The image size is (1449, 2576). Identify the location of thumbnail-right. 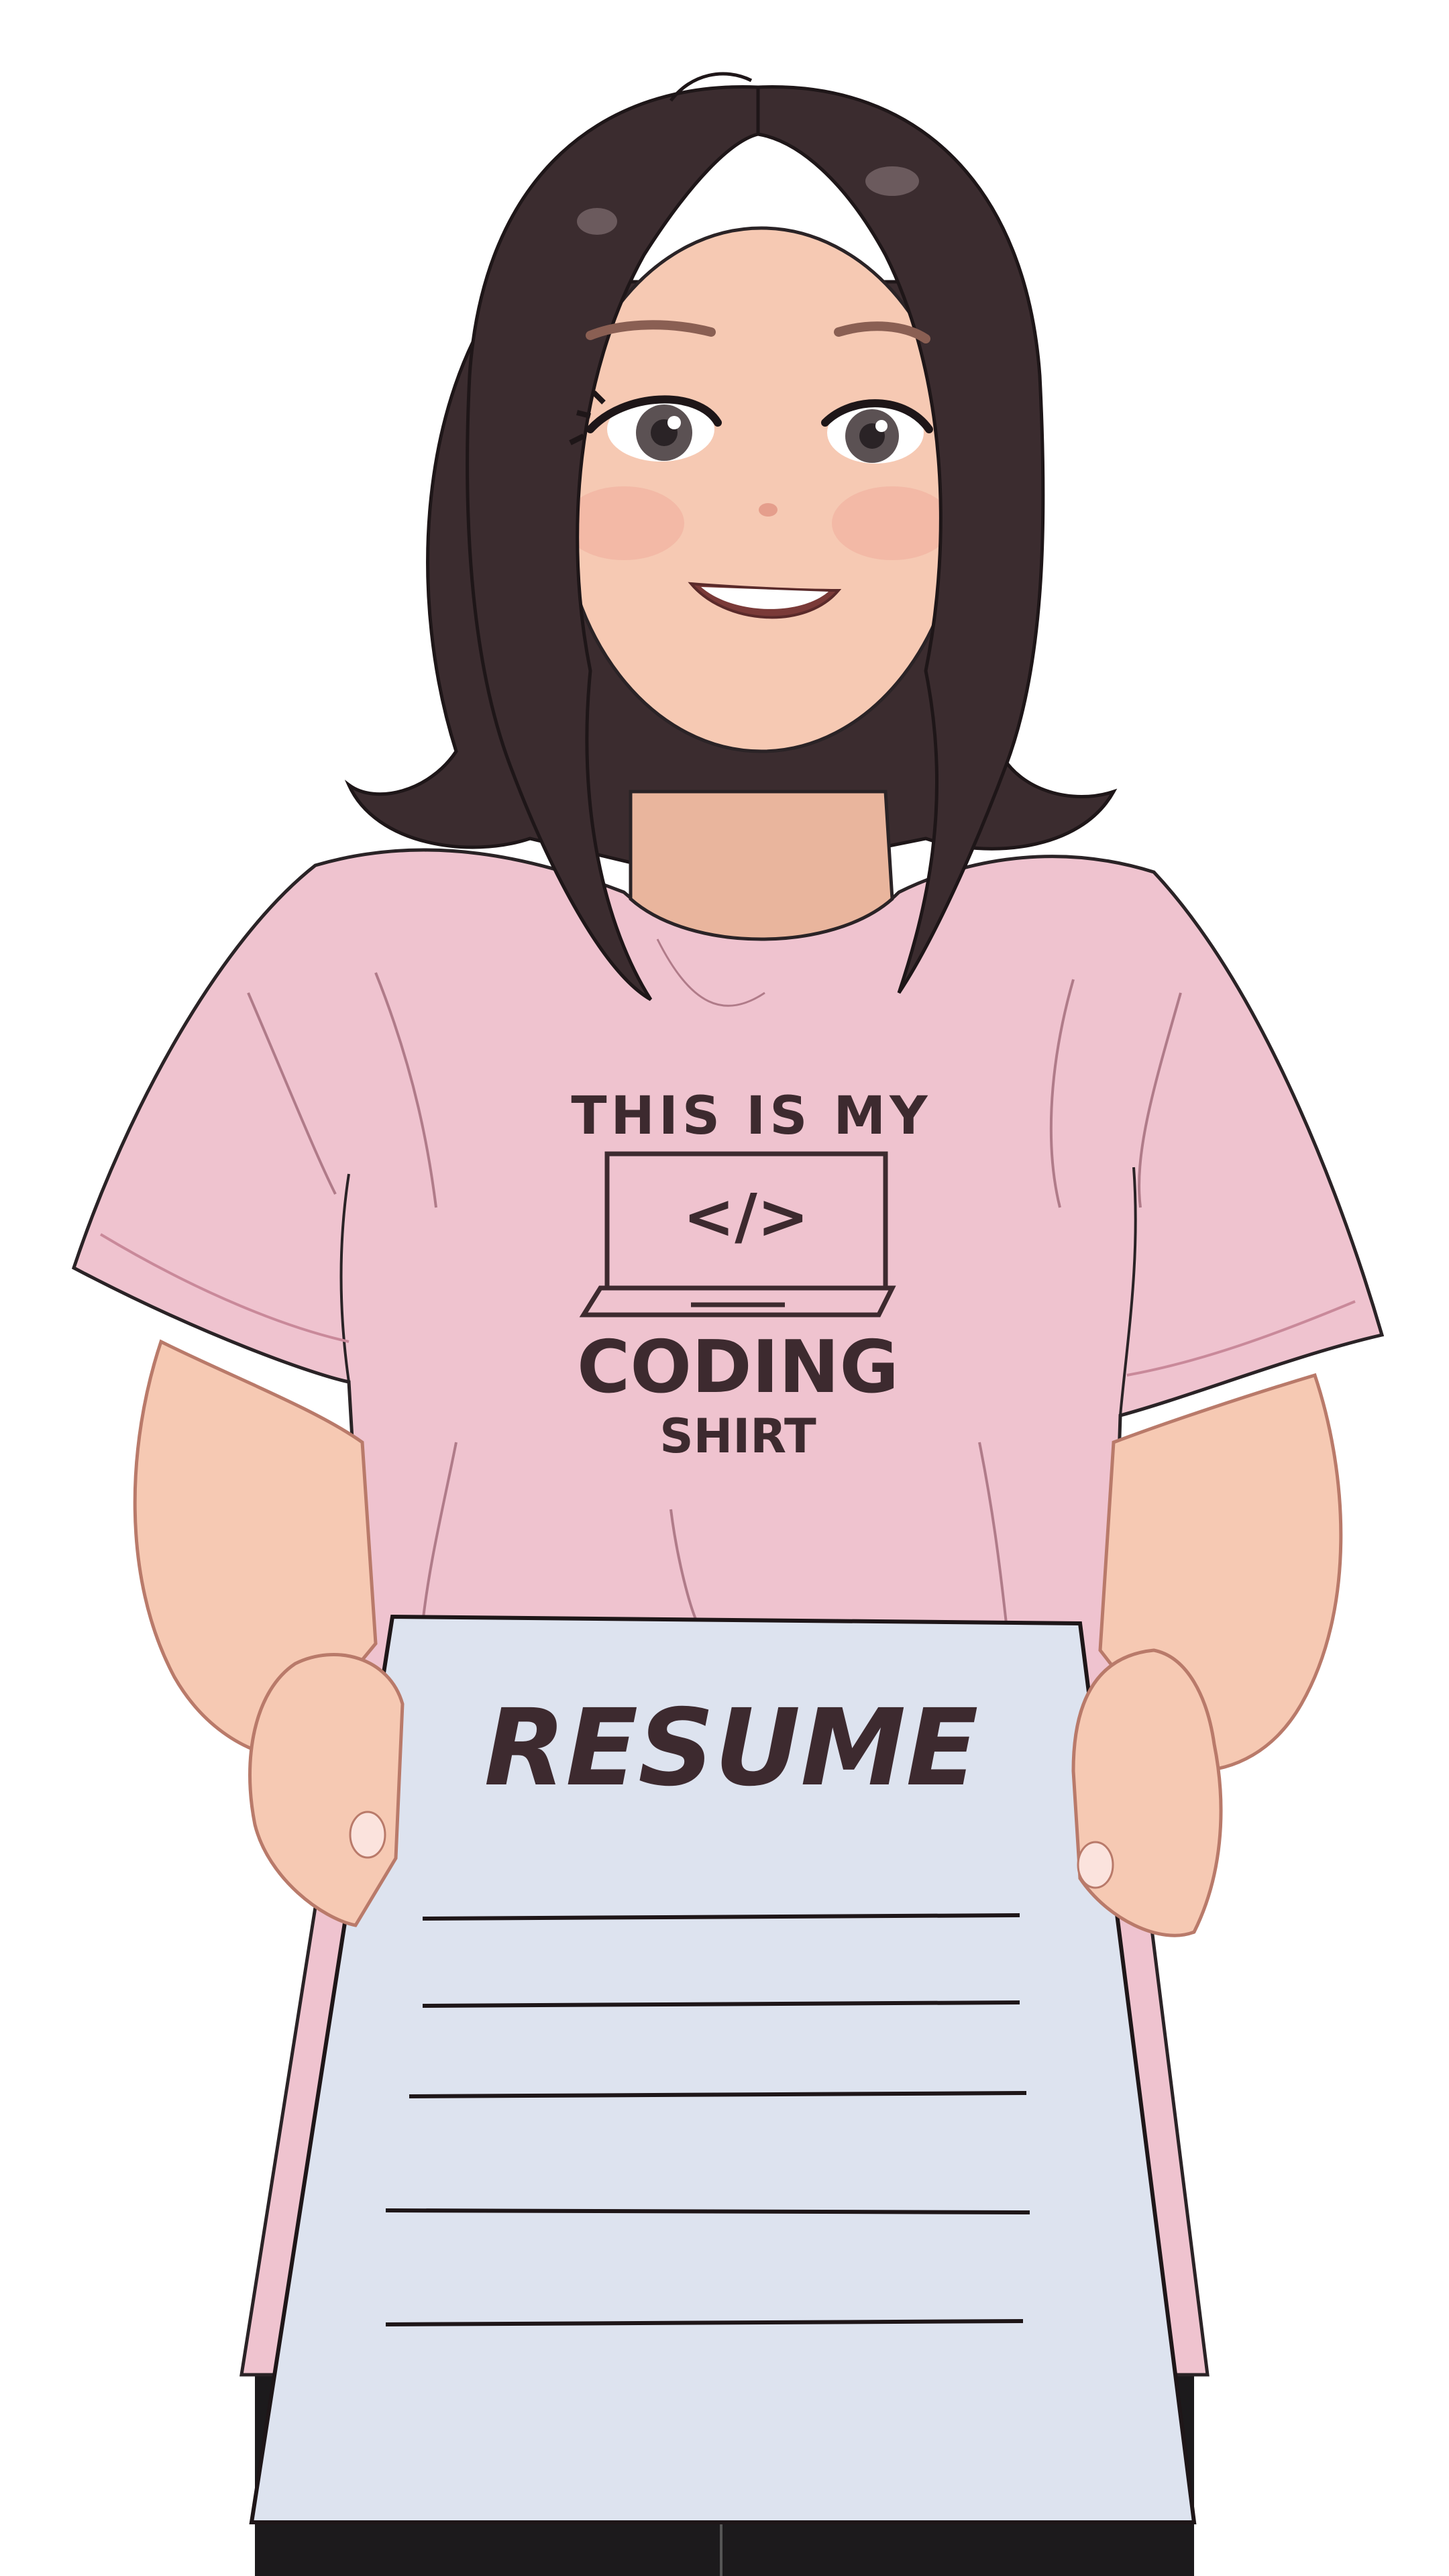
(1095, 1865).